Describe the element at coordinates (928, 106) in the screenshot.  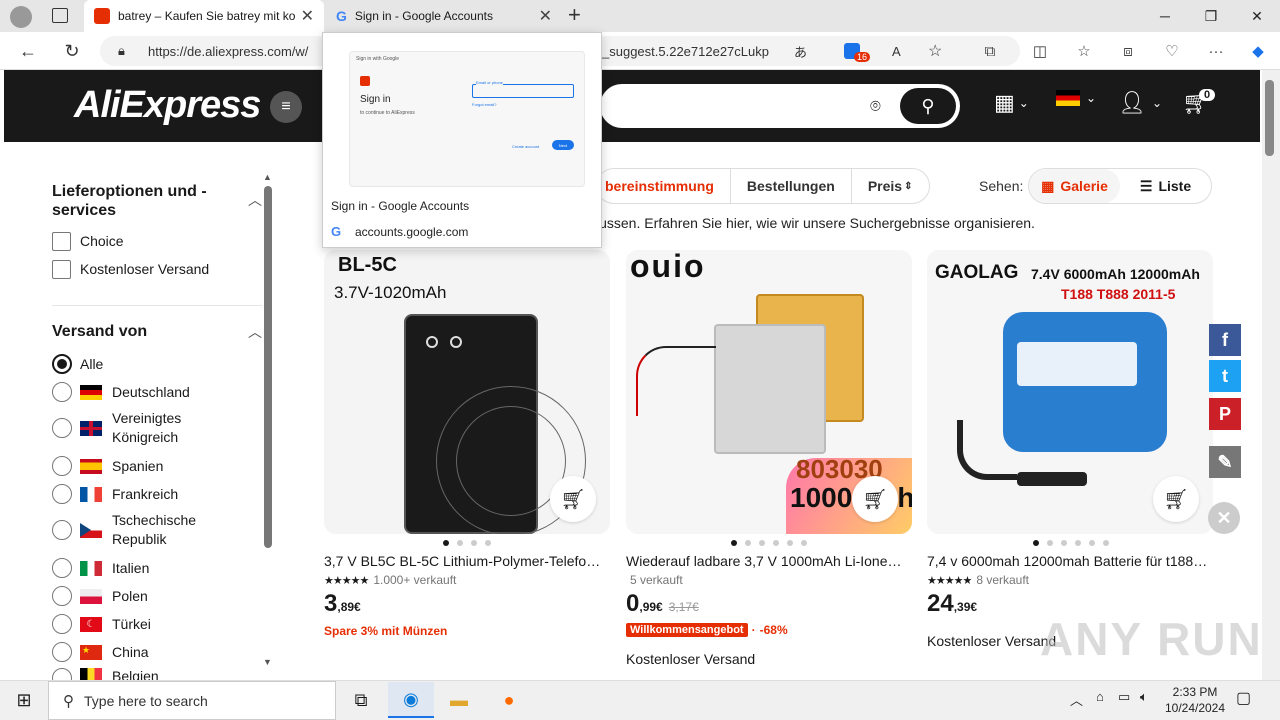
I see `search-button: ⚲` at that location.